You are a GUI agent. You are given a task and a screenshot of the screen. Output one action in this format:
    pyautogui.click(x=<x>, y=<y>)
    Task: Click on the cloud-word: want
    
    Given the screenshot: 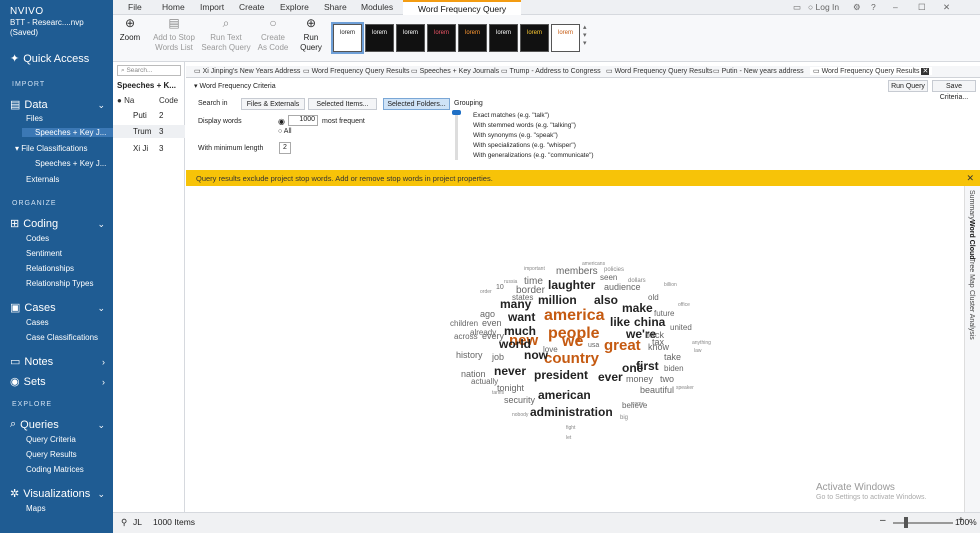 What is the action you would take?
    pyautogui.click(x=521, y=317)
    